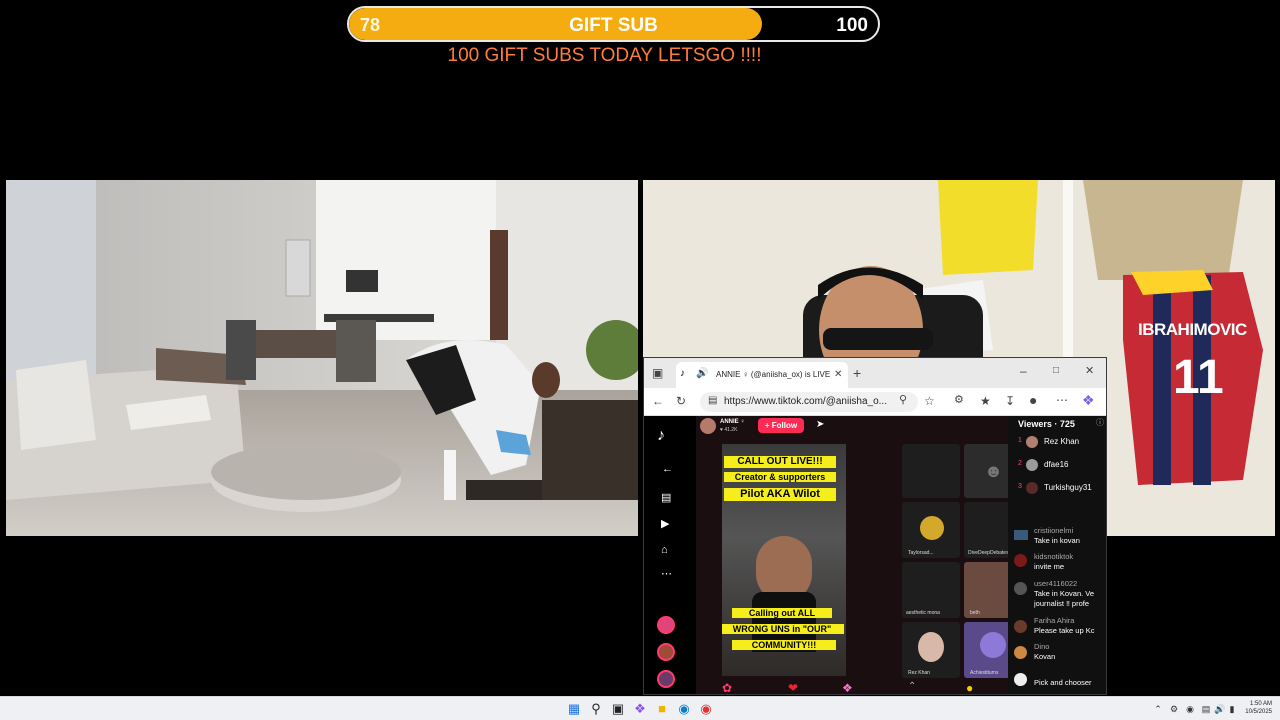 Image resolution: width=1280 pixels, height=720 pixels. I want to click on more-menu-icon: ⋯, so click(1062, 400).